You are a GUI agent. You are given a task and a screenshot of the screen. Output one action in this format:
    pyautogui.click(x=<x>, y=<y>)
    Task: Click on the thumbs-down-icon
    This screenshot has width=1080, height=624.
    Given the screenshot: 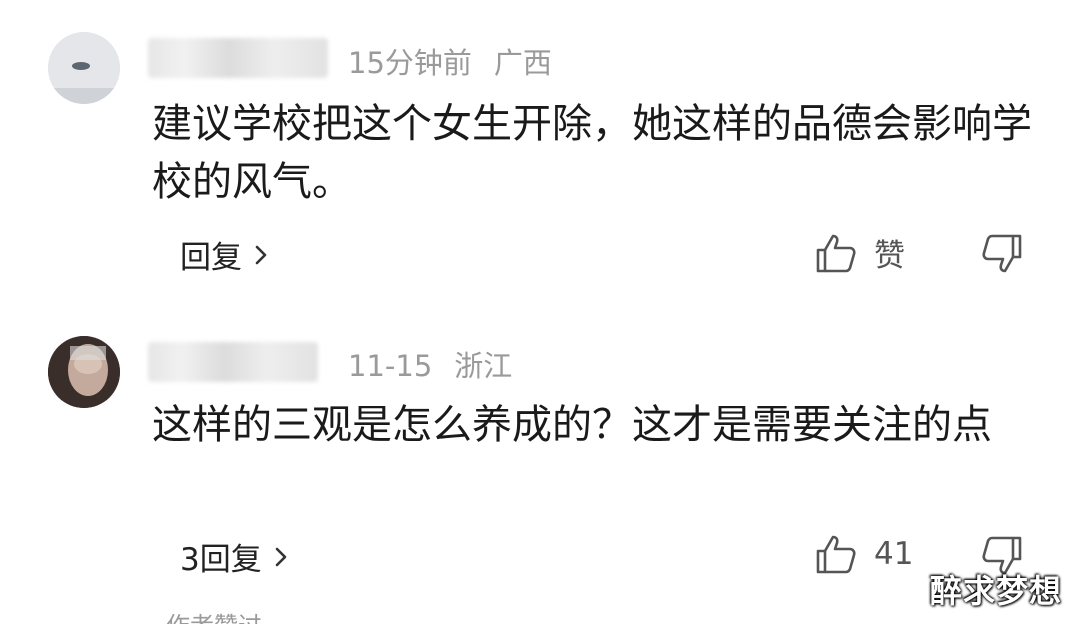 What is the action you would take?
    pyautogui.click(x=1002, y=254)
    